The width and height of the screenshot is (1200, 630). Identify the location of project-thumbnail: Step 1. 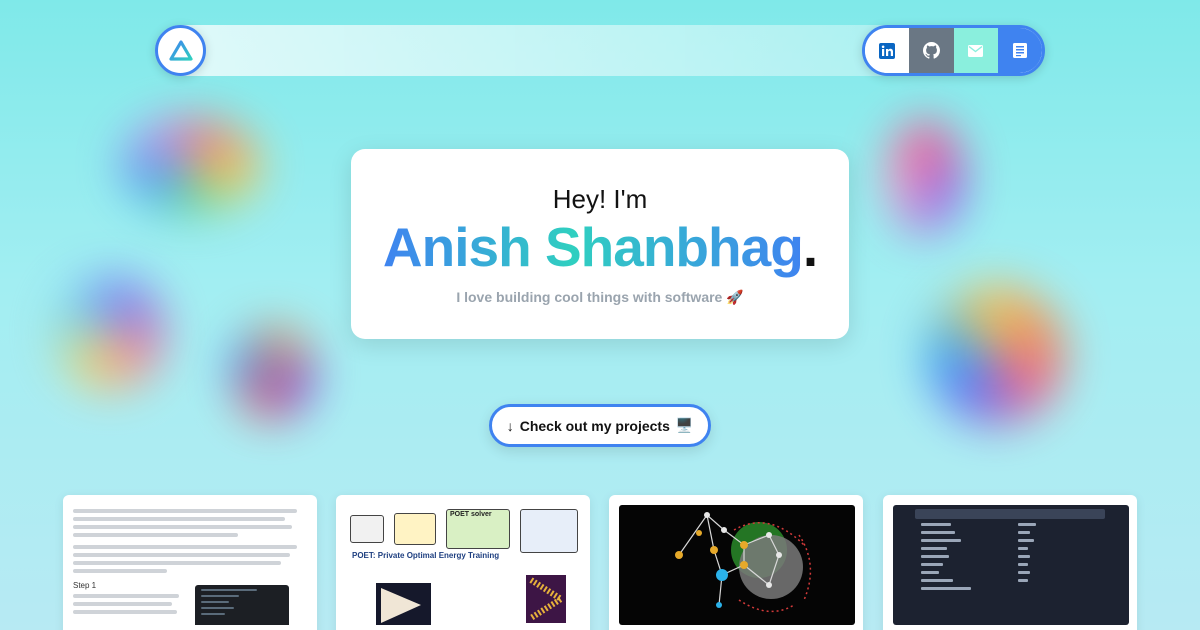
(191, 565).